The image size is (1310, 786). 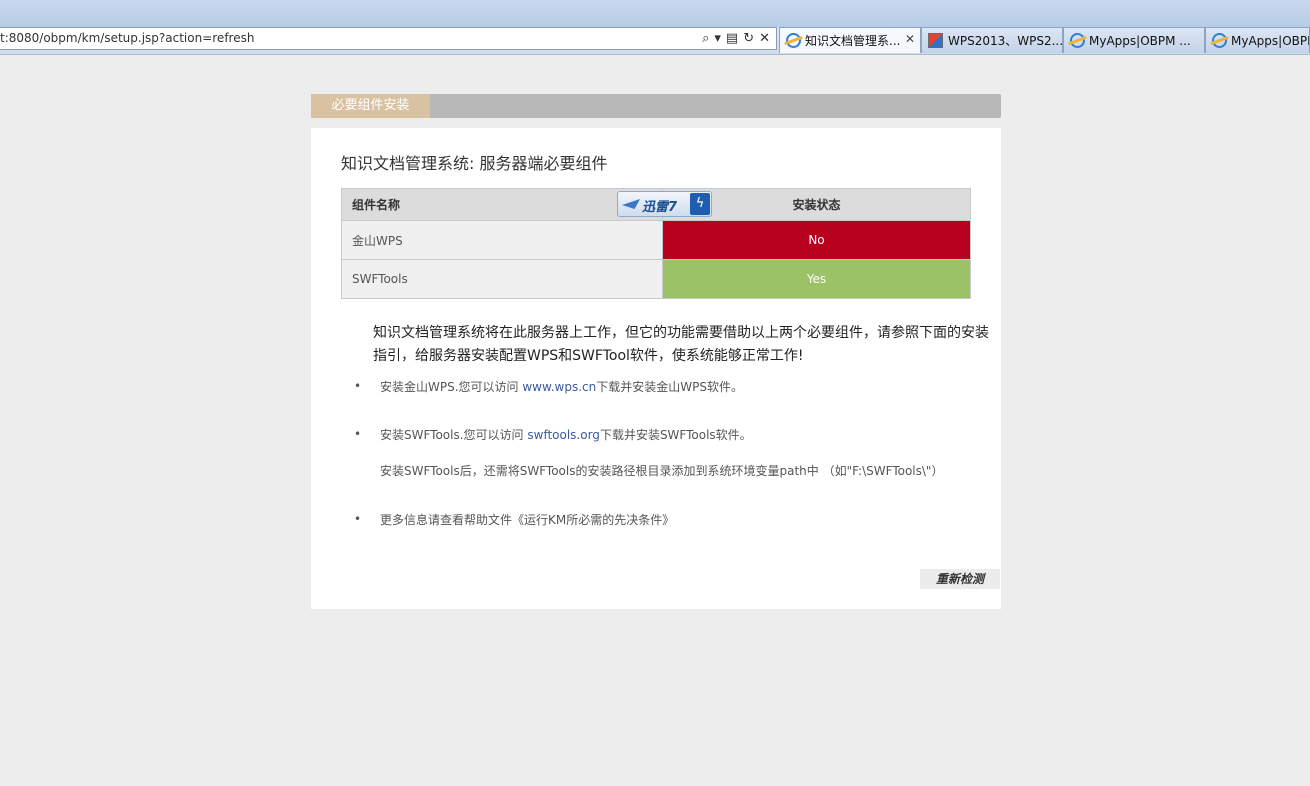 What do you see at coordinates (127, 38) in the screenshot?
I see `address-url: t:8080/obpm/km/setup.jsp?action=refresh` at bounding box center [127, 38].